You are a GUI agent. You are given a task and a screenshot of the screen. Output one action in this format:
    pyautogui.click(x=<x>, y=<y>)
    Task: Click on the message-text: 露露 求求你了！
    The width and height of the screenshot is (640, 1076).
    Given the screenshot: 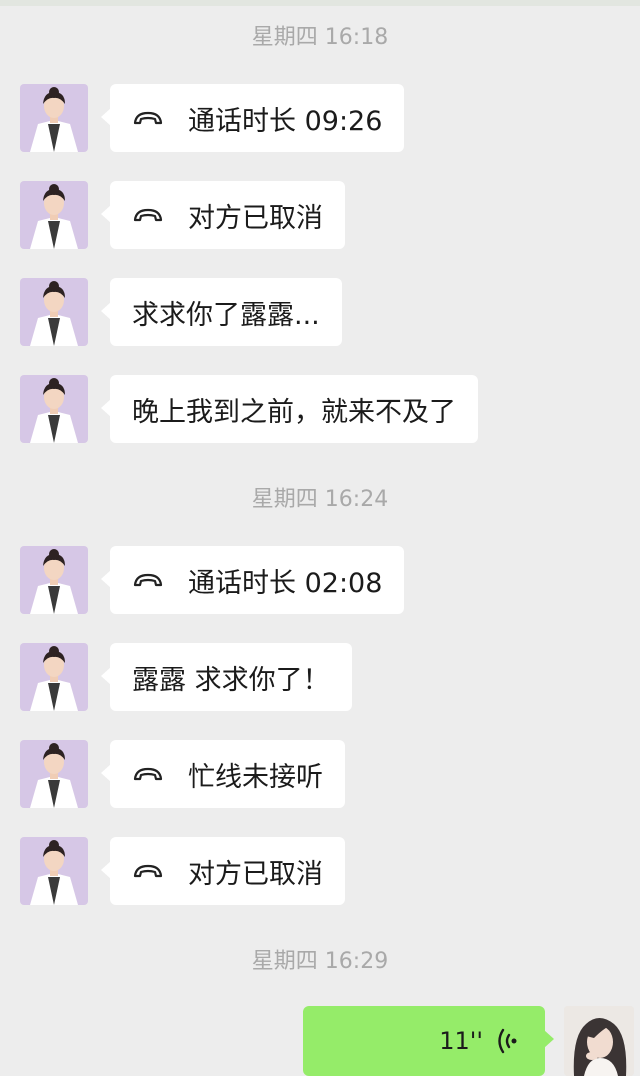 What is the action you would take?
    pyautogui.click(x=231, y=680)
    